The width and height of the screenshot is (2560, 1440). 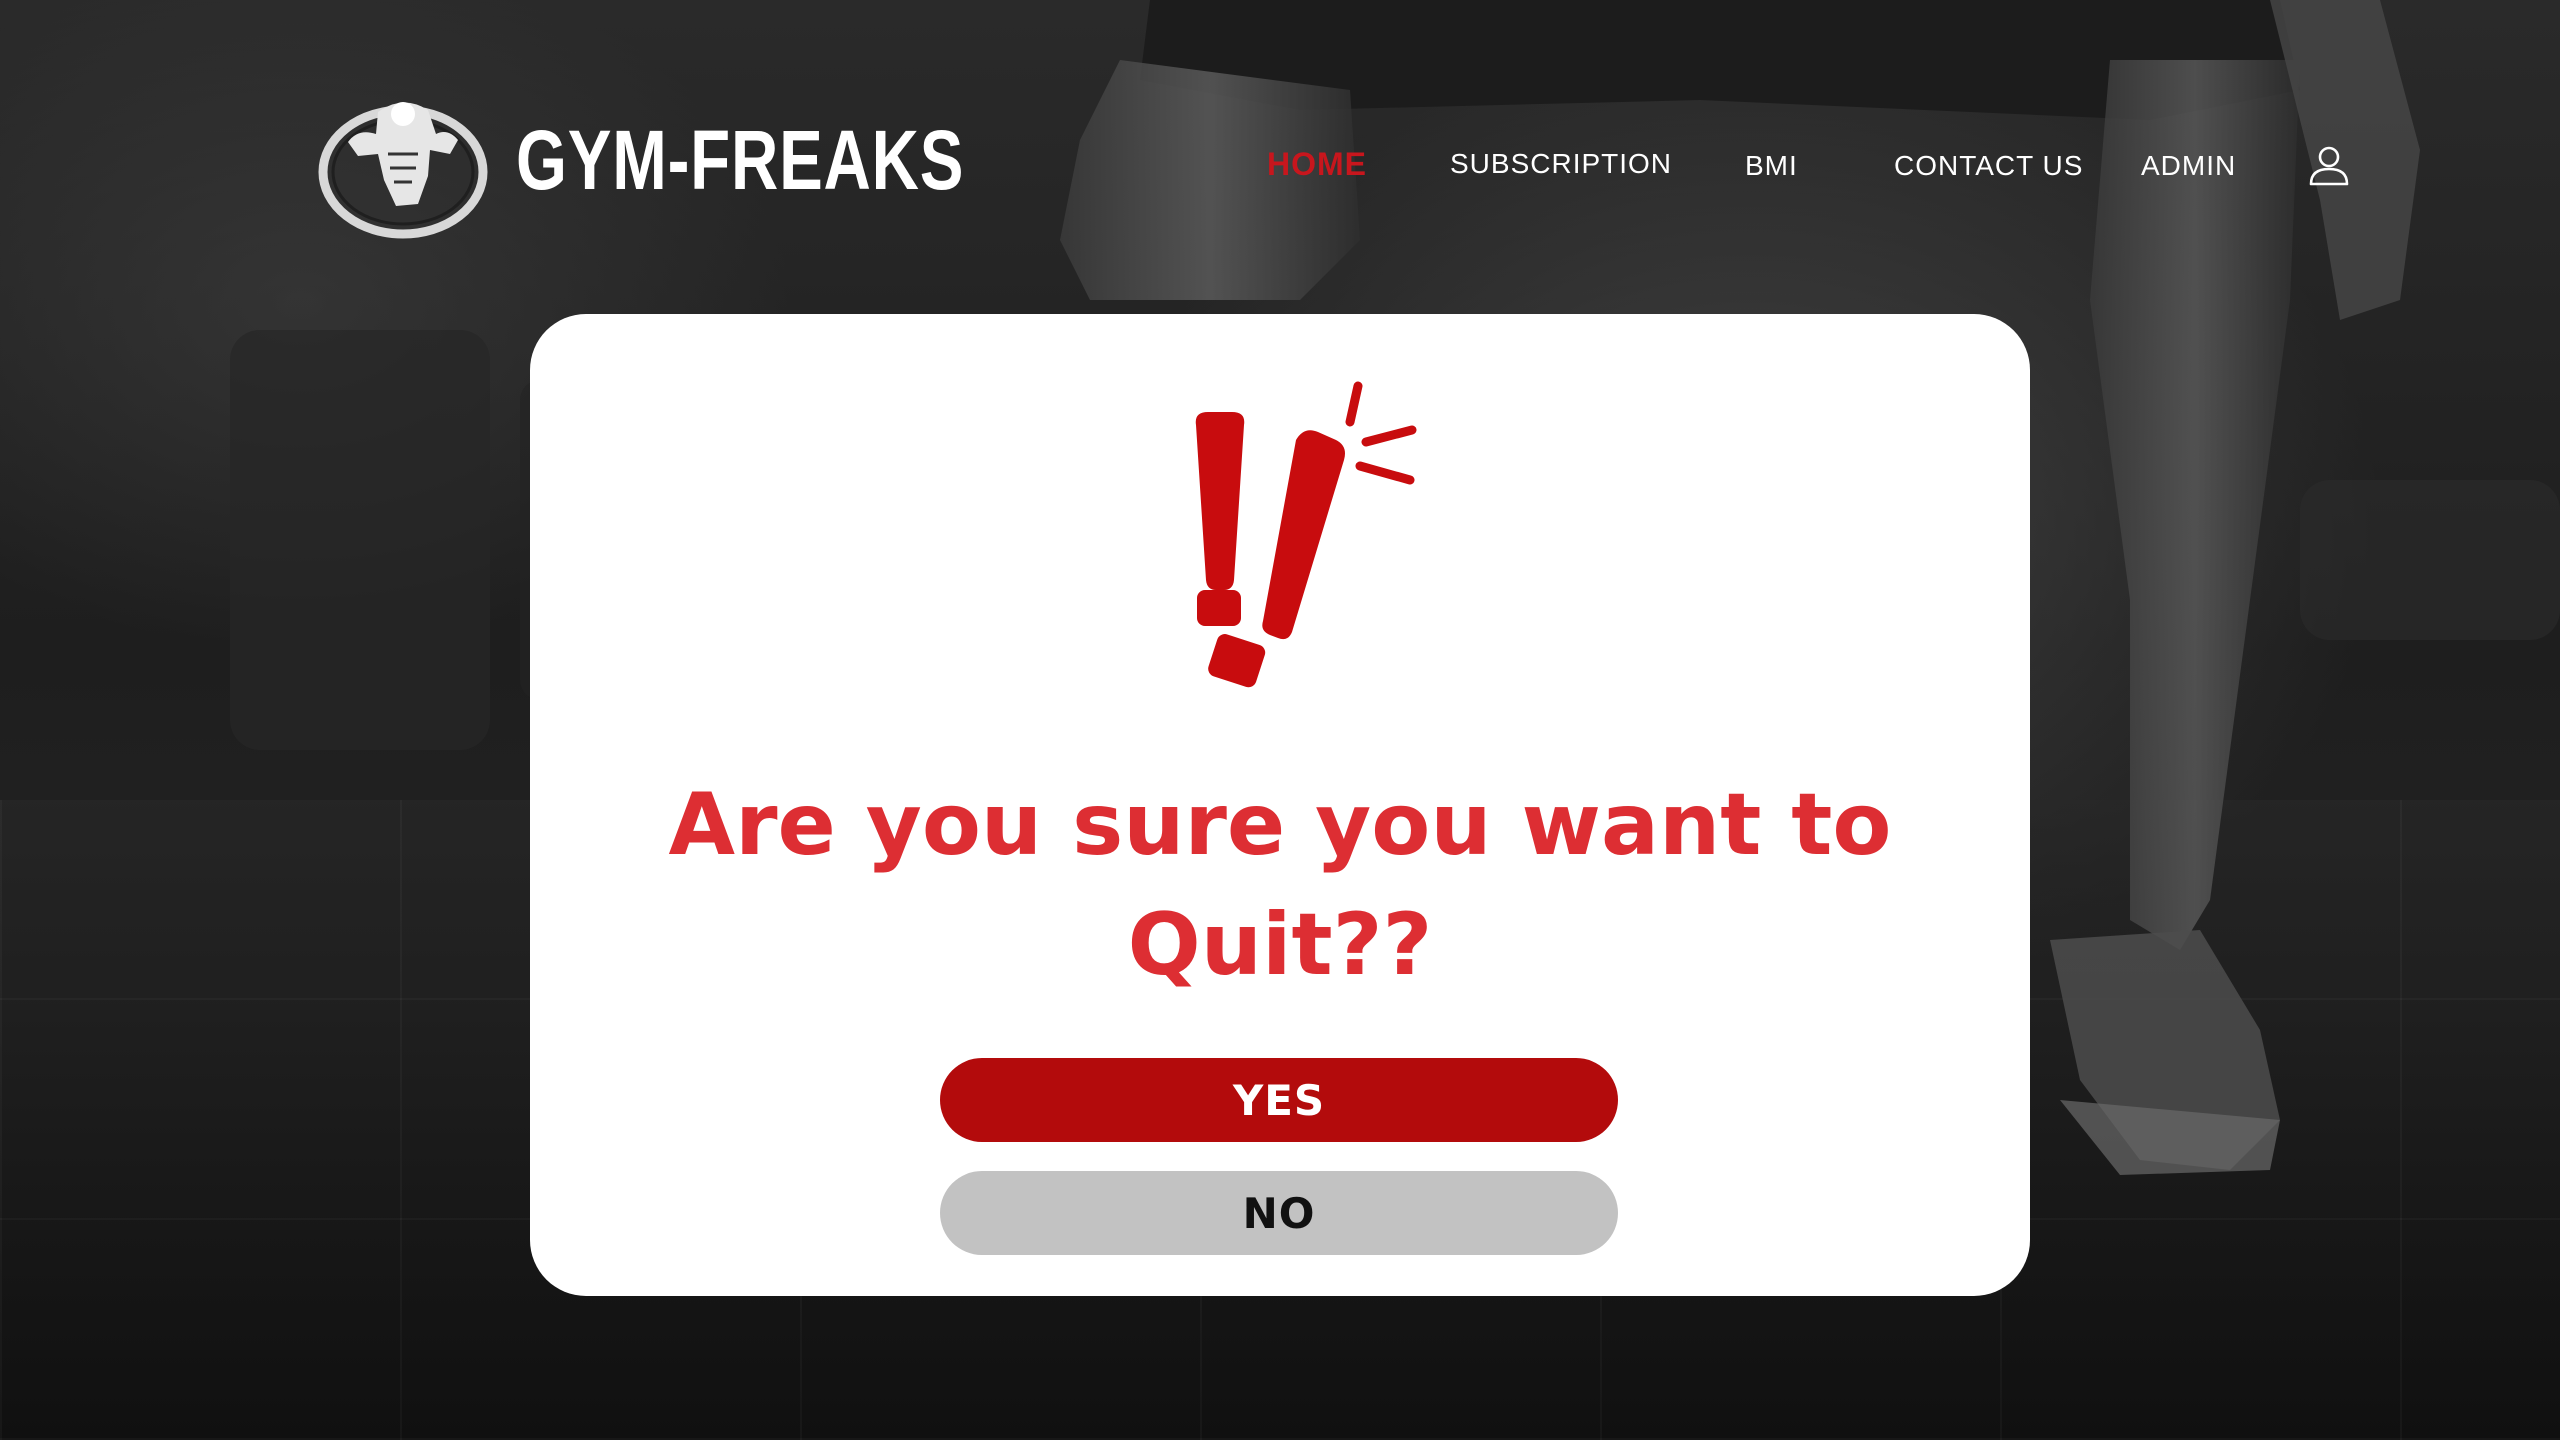 I want to click on nav-admin: ADMIN, so click(x=2188, y=166).